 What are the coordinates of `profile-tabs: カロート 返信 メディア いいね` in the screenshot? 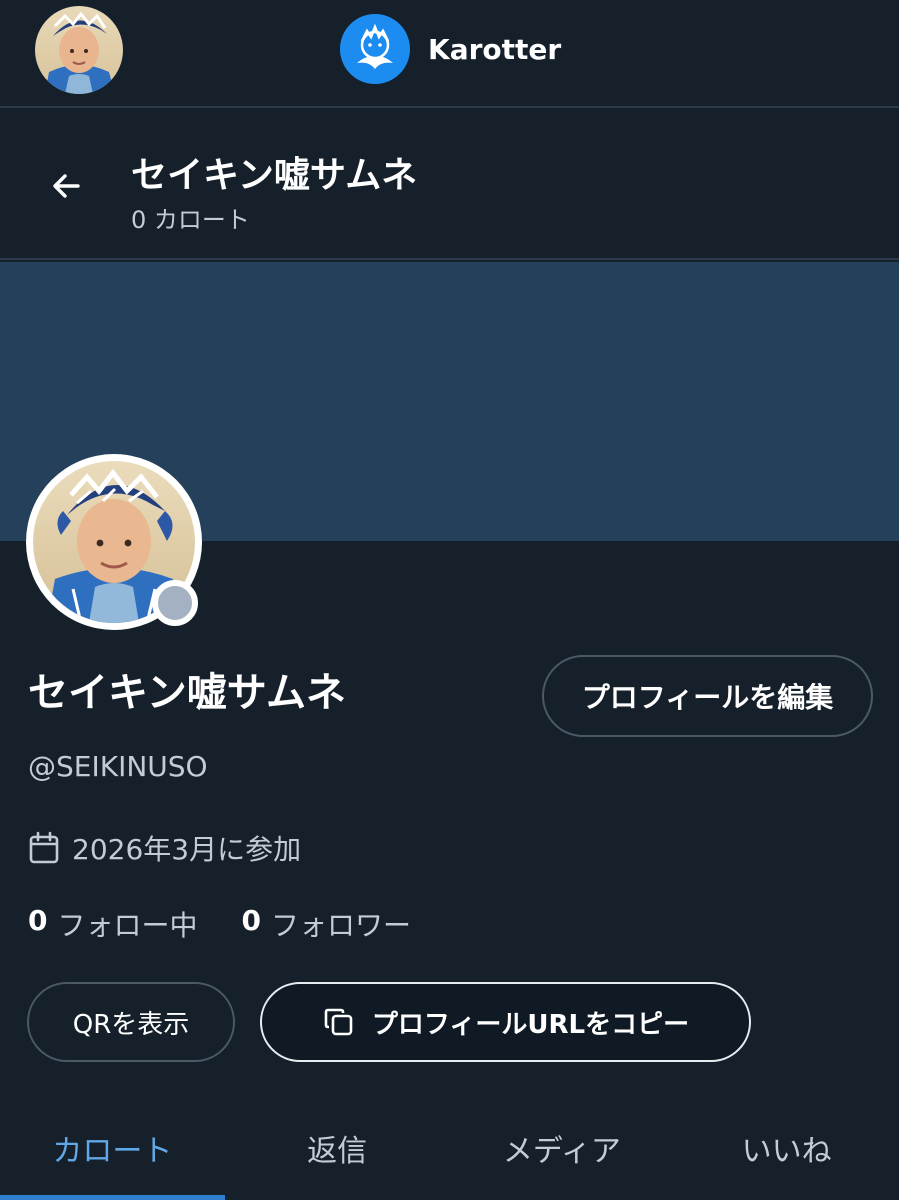 It's located at (449, 1155).